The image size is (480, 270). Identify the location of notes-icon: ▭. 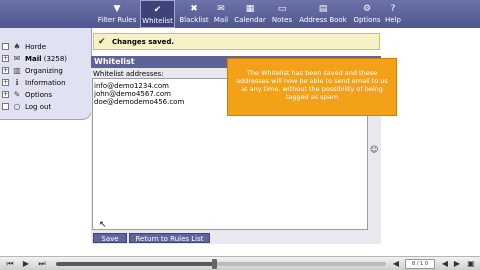
(282, 9).